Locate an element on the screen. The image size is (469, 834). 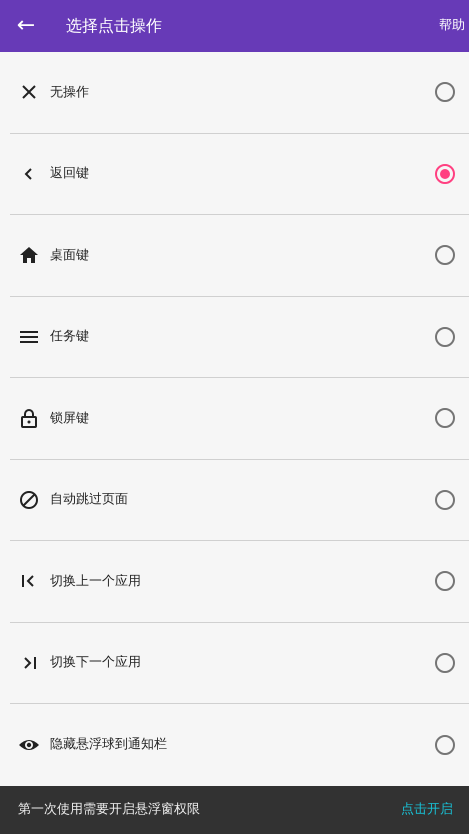
option-row: 桌面键 is located at coordinates (239, 256).